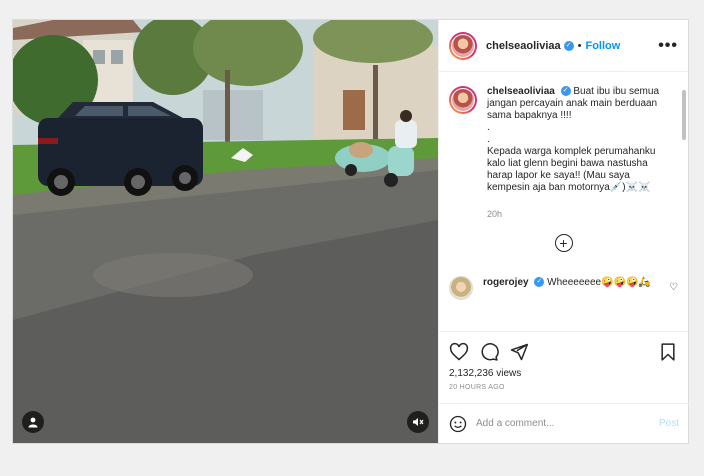 The height and width of the screenshot is (476, 704). What do you see at coordinates (463, 45) in the screenshot?
I see `avatar` at bounding box center [463, 45].